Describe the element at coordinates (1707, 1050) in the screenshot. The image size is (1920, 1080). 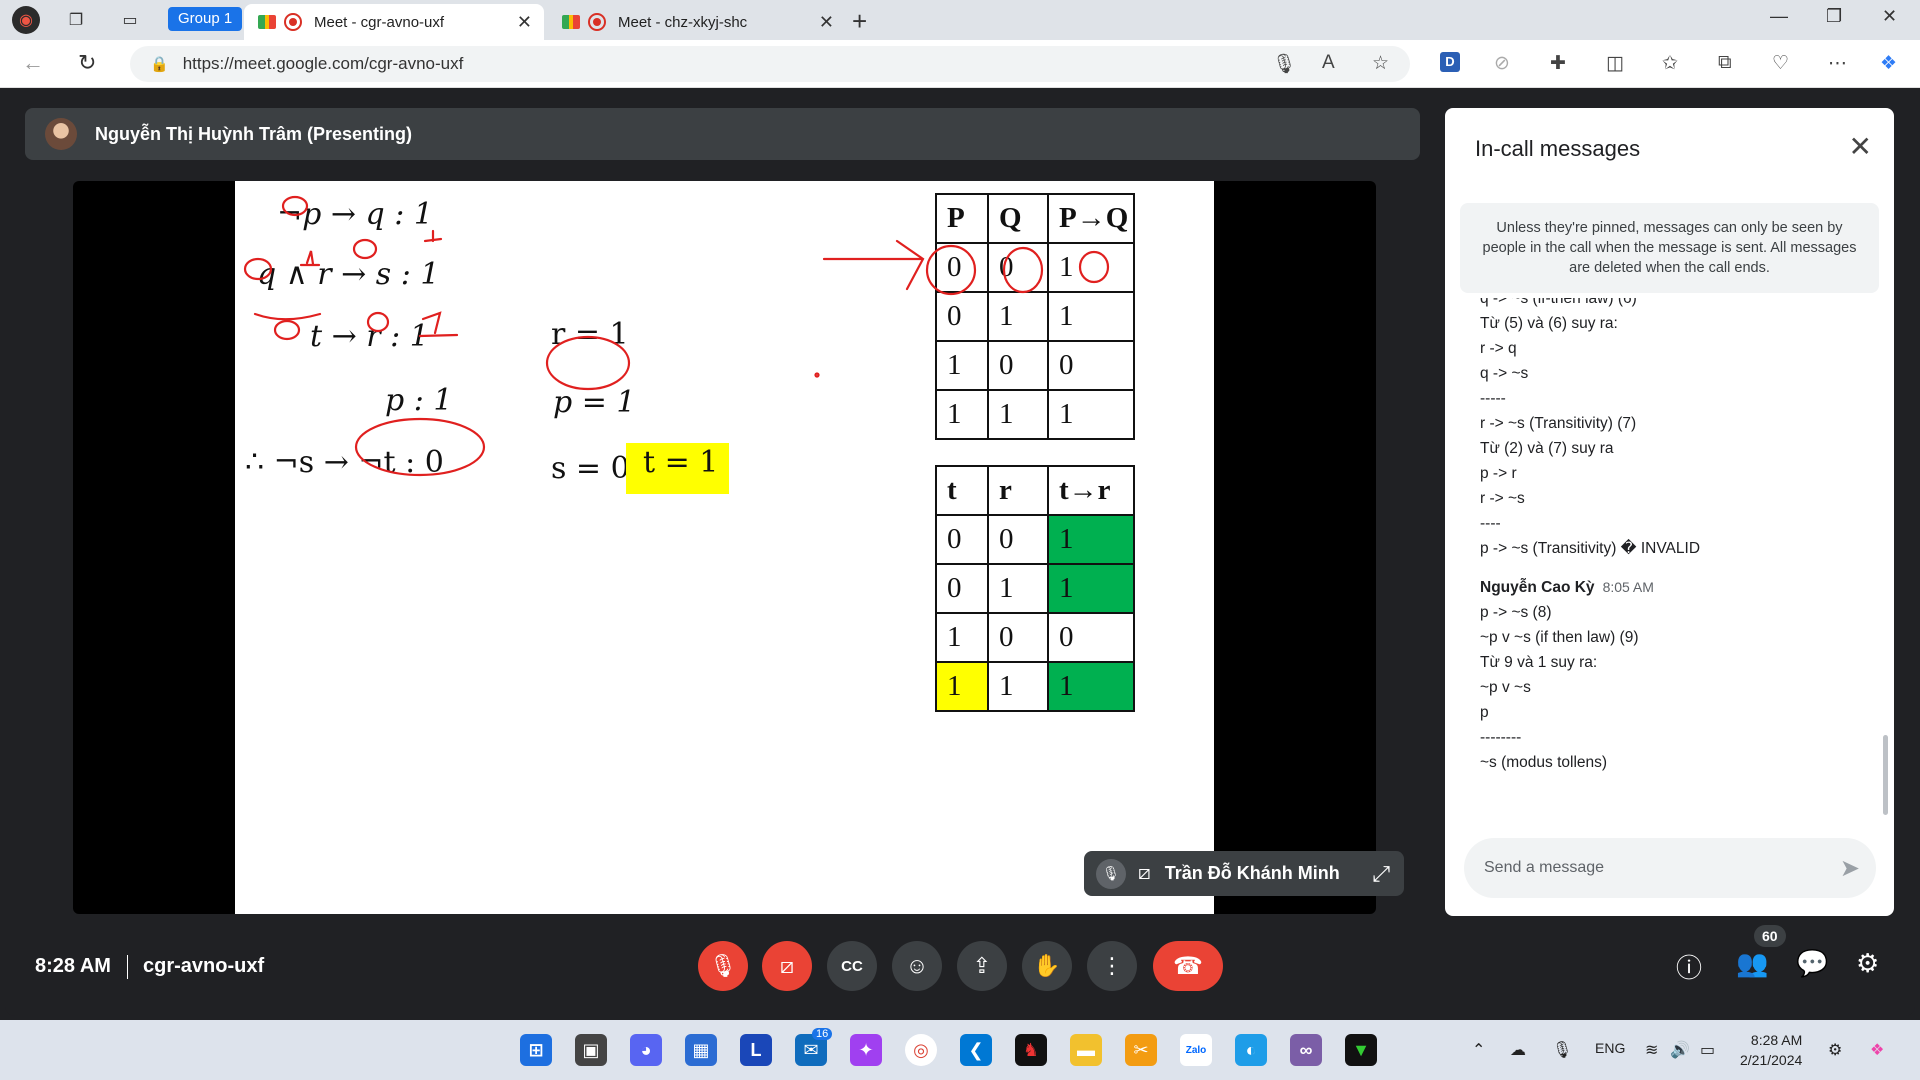
I see `battery-icon: ▭` at that location.